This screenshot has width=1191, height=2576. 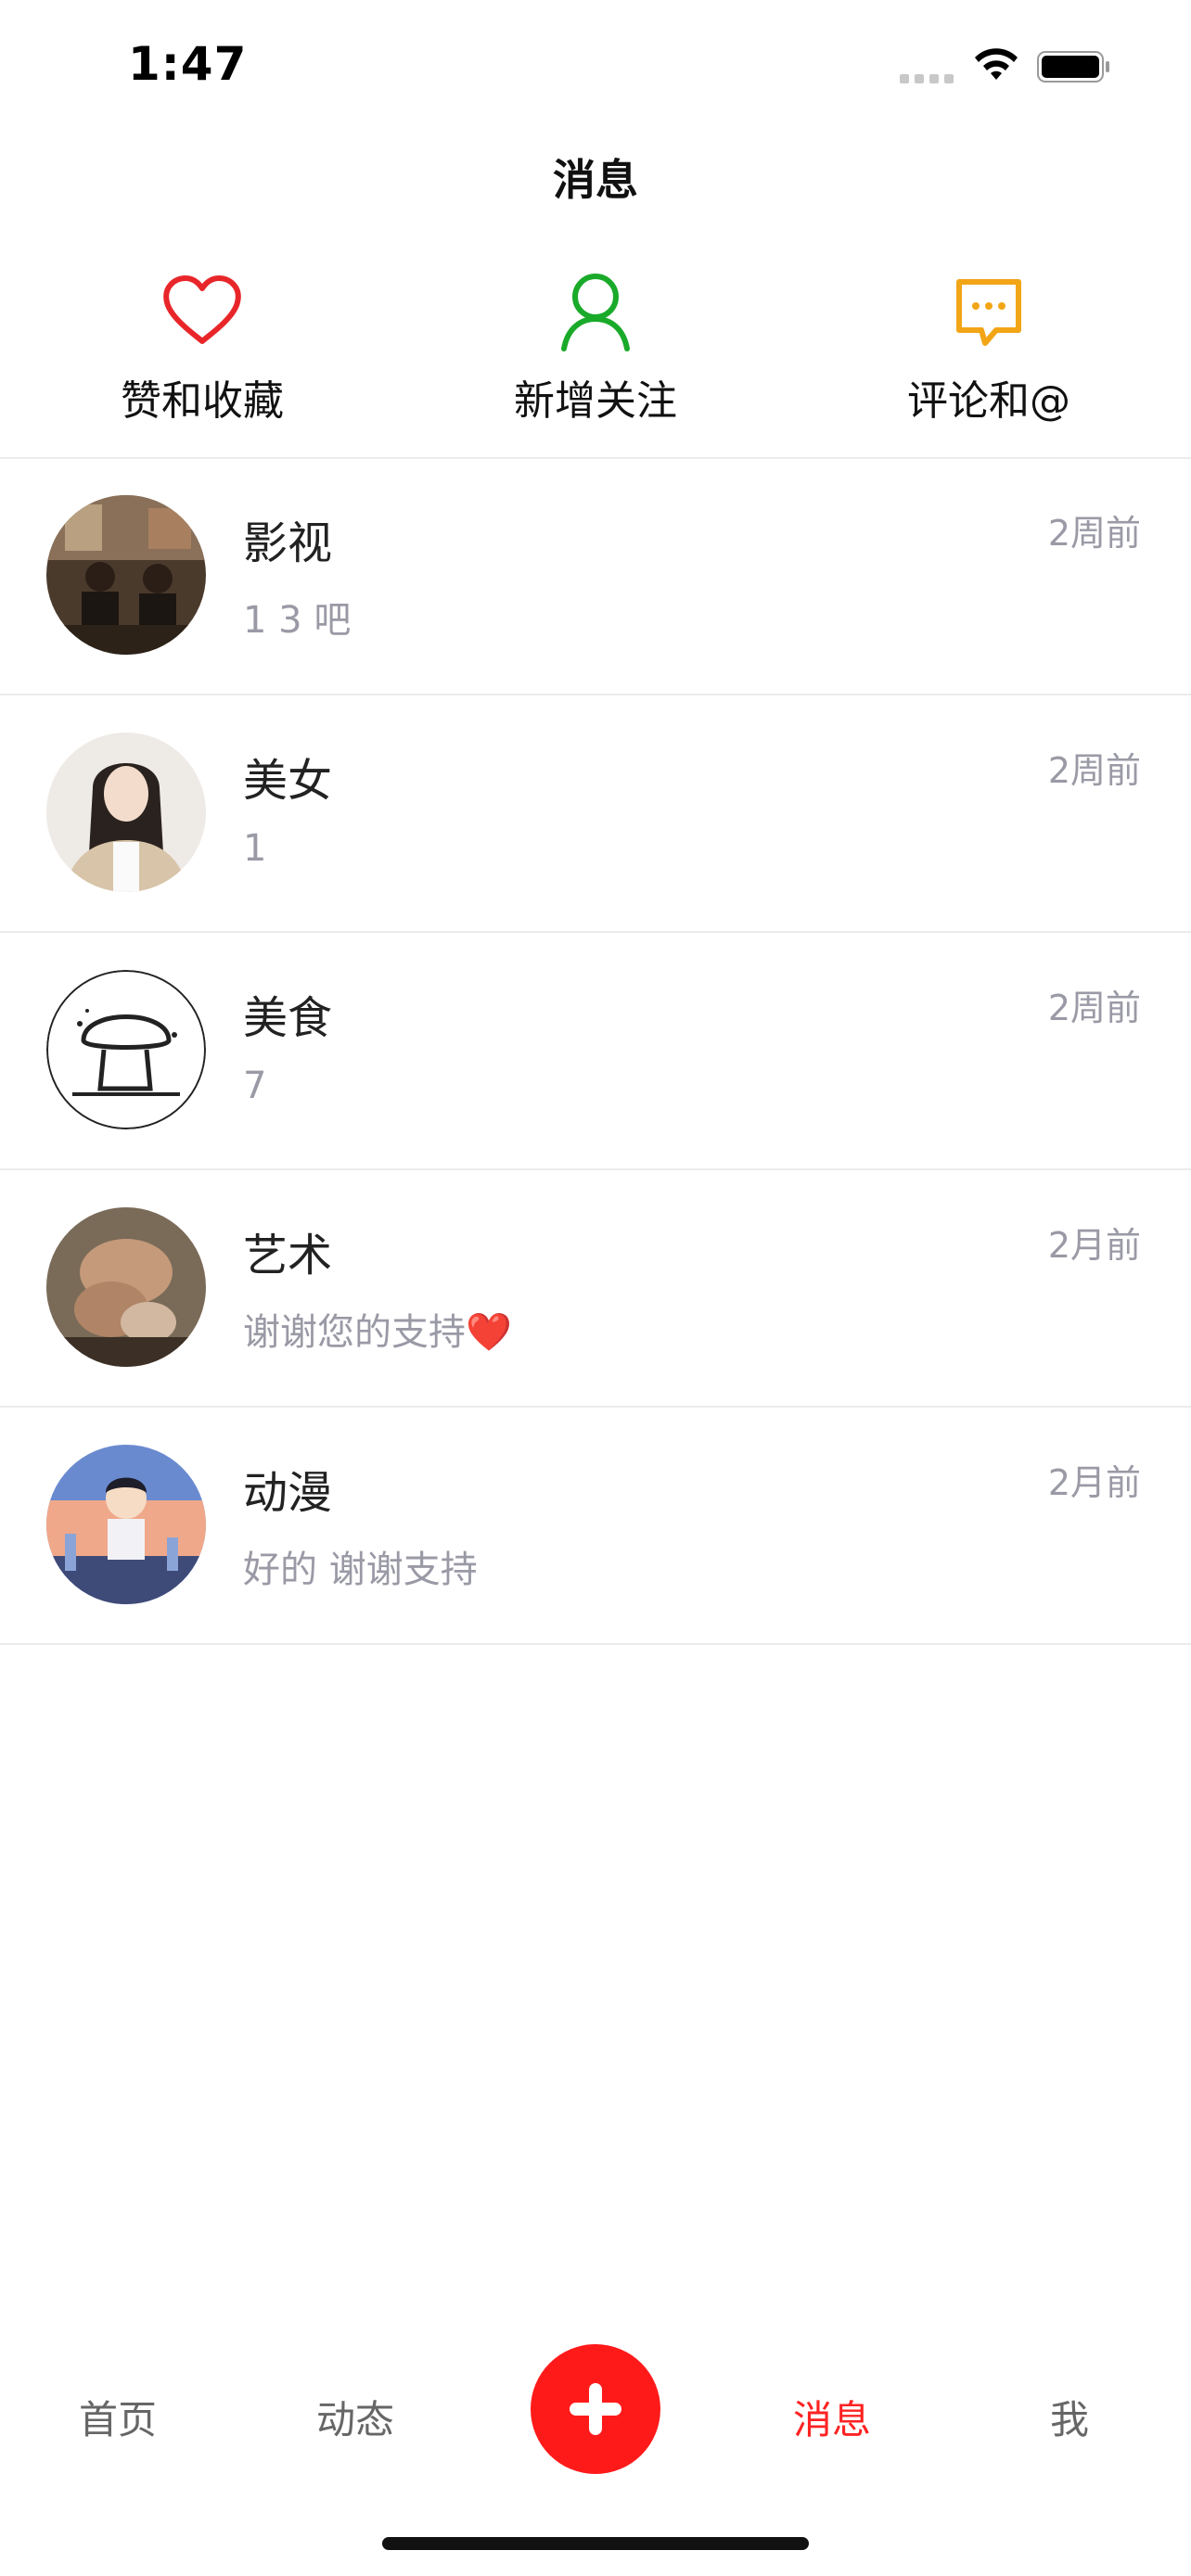 I want to click on message-item-beauty: 美女 1 2周前, so click(x=595, y=814).